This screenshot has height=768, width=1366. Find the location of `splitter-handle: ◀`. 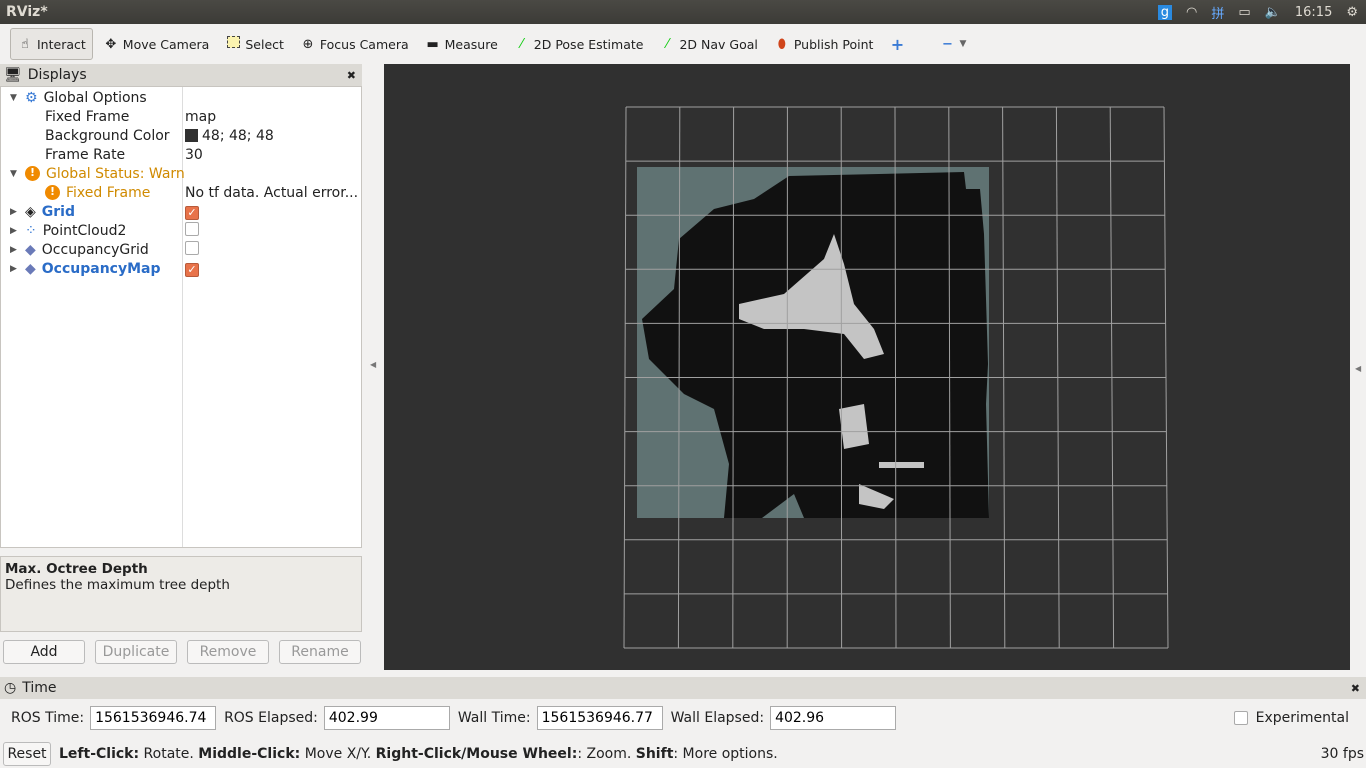

splitter-handle: ◀ is located at coordinates (373, 364).